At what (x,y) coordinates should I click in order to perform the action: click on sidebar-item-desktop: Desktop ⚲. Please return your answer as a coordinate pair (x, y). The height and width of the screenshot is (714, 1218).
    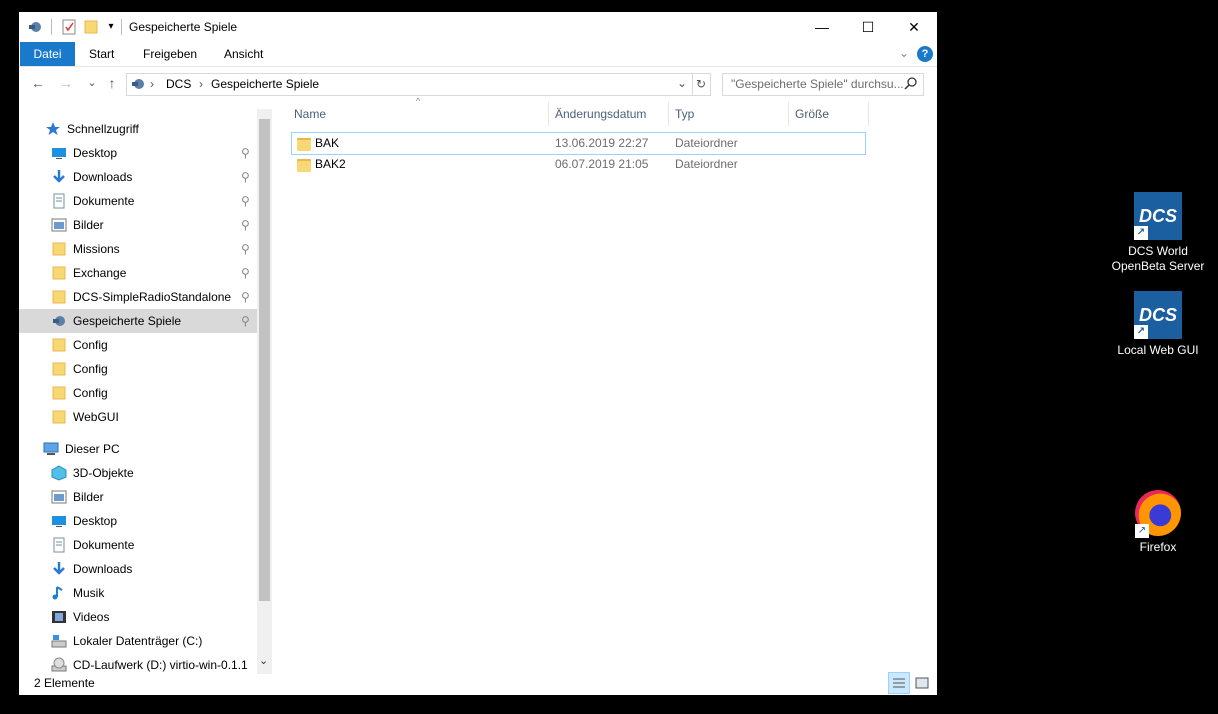
    Looking at the image, I should click on (138, 153).